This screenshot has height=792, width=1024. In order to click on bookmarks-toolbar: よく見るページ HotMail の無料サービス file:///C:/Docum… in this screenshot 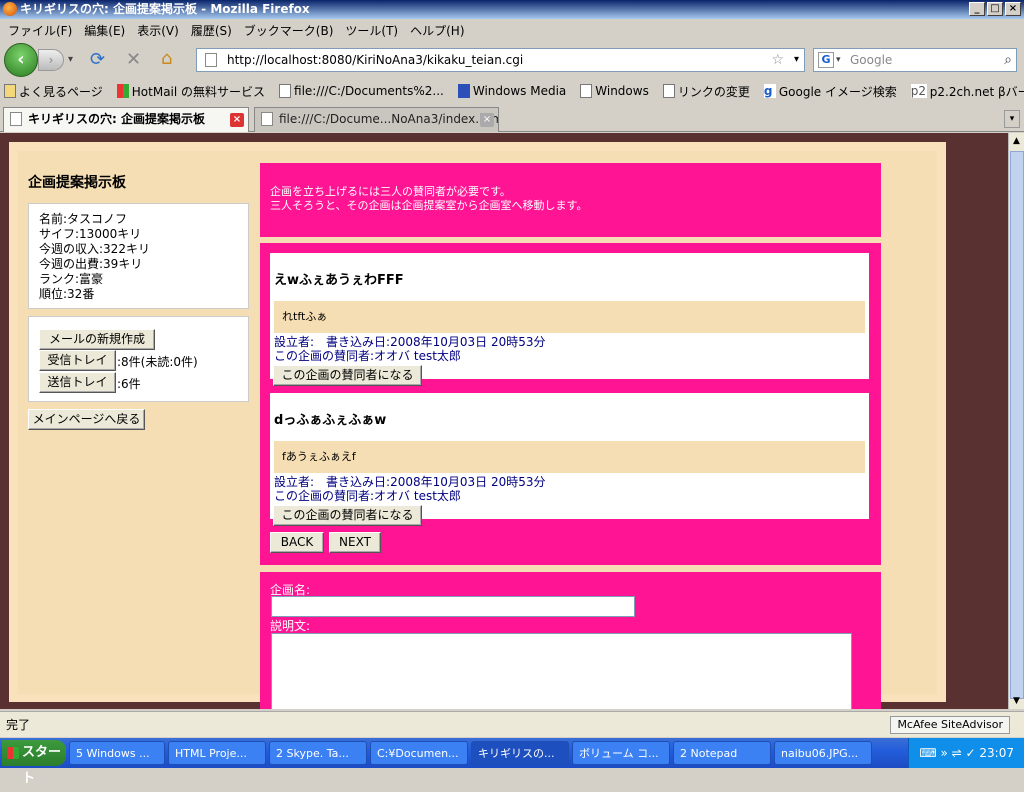, I will do `click(512, 91)`.